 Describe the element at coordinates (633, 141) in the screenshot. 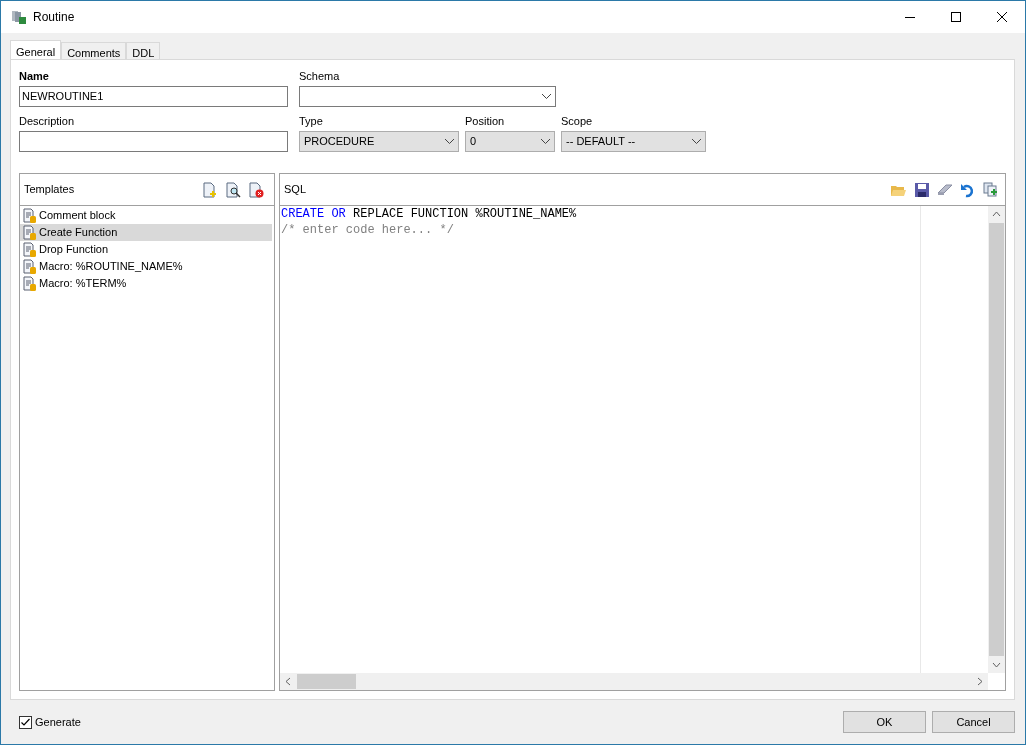

I see `scope-dropdown: -- DEFAULT --` at that location.